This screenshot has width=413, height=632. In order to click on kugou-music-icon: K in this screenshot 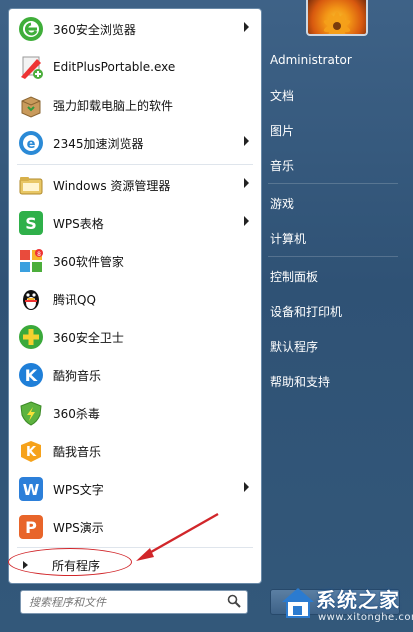, I will do `click(31, 375)`.